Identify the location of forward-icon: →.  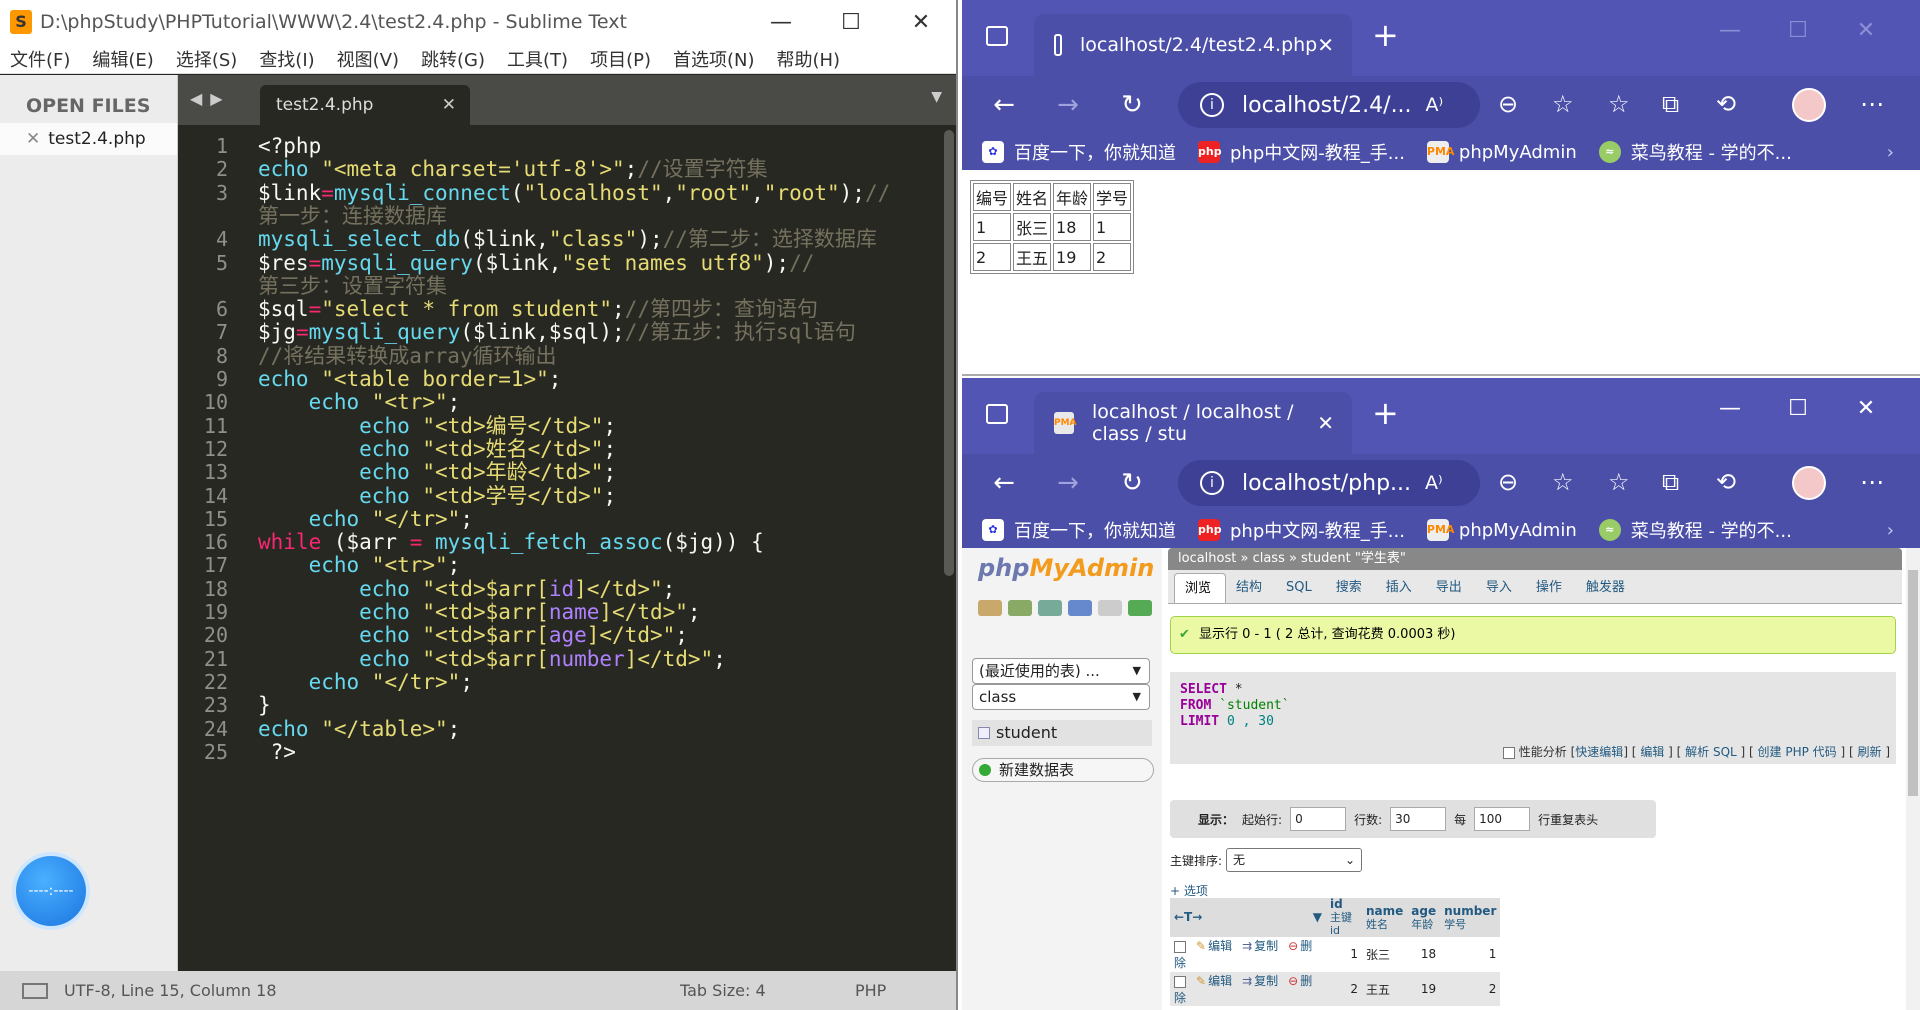
(1068, 483).